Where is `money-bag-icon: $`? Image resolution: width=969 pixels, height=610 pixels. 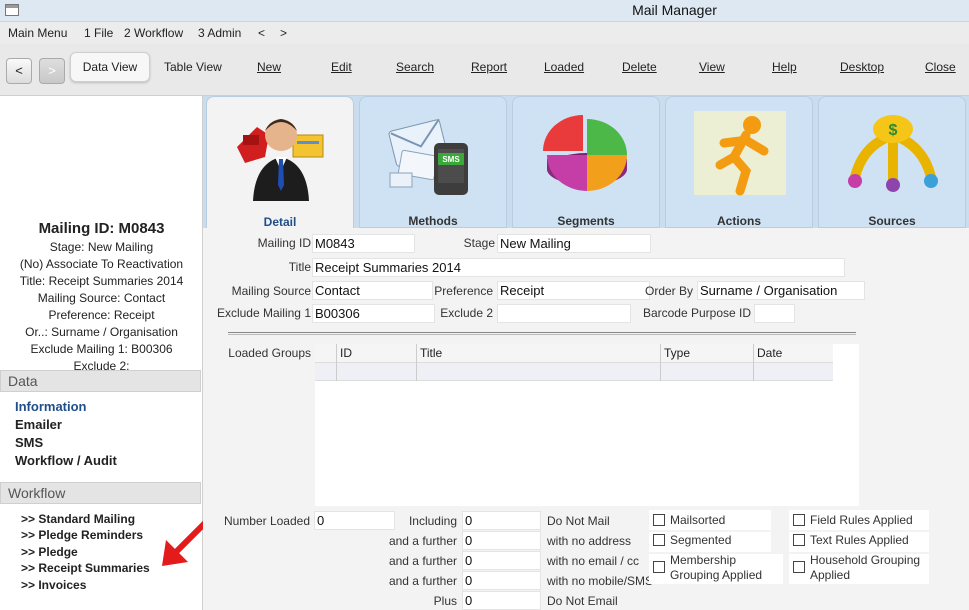
money-bag-icon: $ is located at coordinates (893, 153).